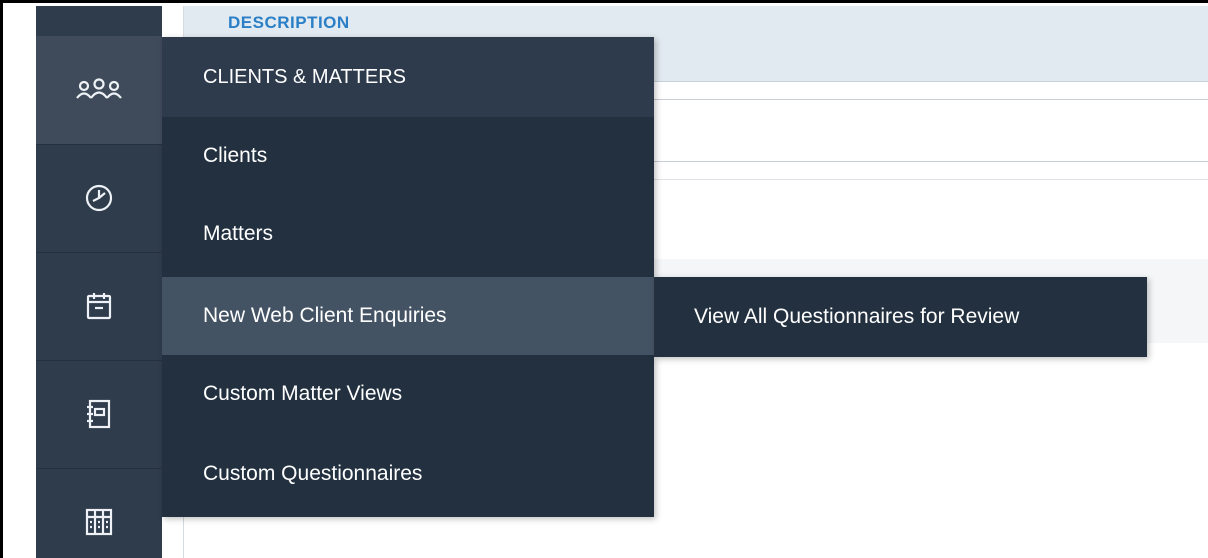 Image resolution: width=1208 pixels, height=558 pixels. What do you see at coordinates (900, 317) in the screenshot?
I see `submenu-item-view-all-questionnaires: View All Questionnaires for Review` at bounding box center [900, 317].